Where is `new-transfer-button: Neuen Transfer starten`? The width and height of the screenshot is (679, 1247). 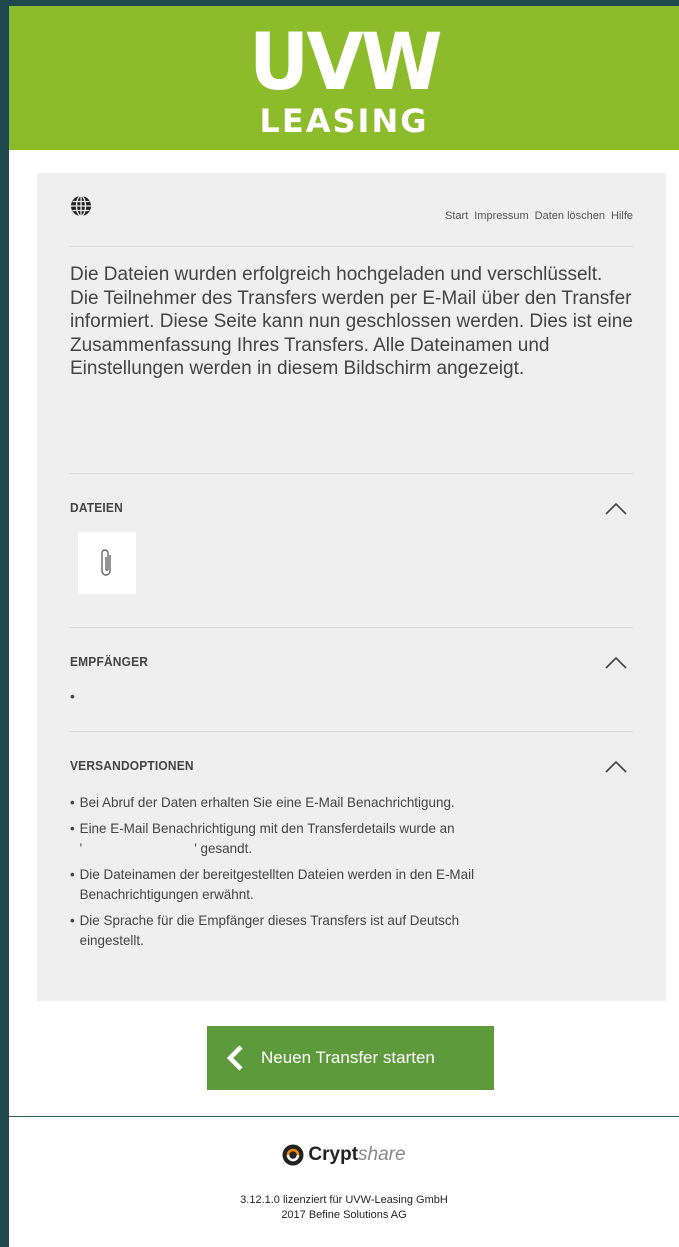 new-transfer-button: Neuen Transfer starten is located at coordinates (350, 1058).